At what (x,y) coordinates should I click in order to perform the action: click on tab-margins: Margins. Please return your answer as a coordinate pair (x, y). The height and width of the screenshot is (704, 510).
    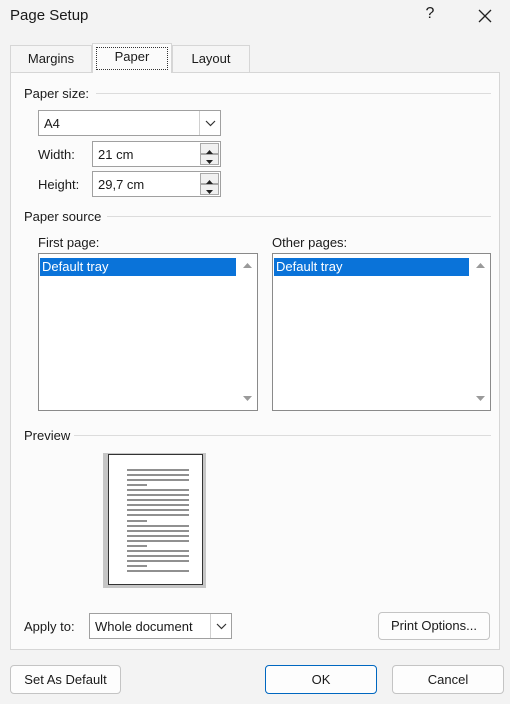
    Looking at the image, I should click on (51, 58).